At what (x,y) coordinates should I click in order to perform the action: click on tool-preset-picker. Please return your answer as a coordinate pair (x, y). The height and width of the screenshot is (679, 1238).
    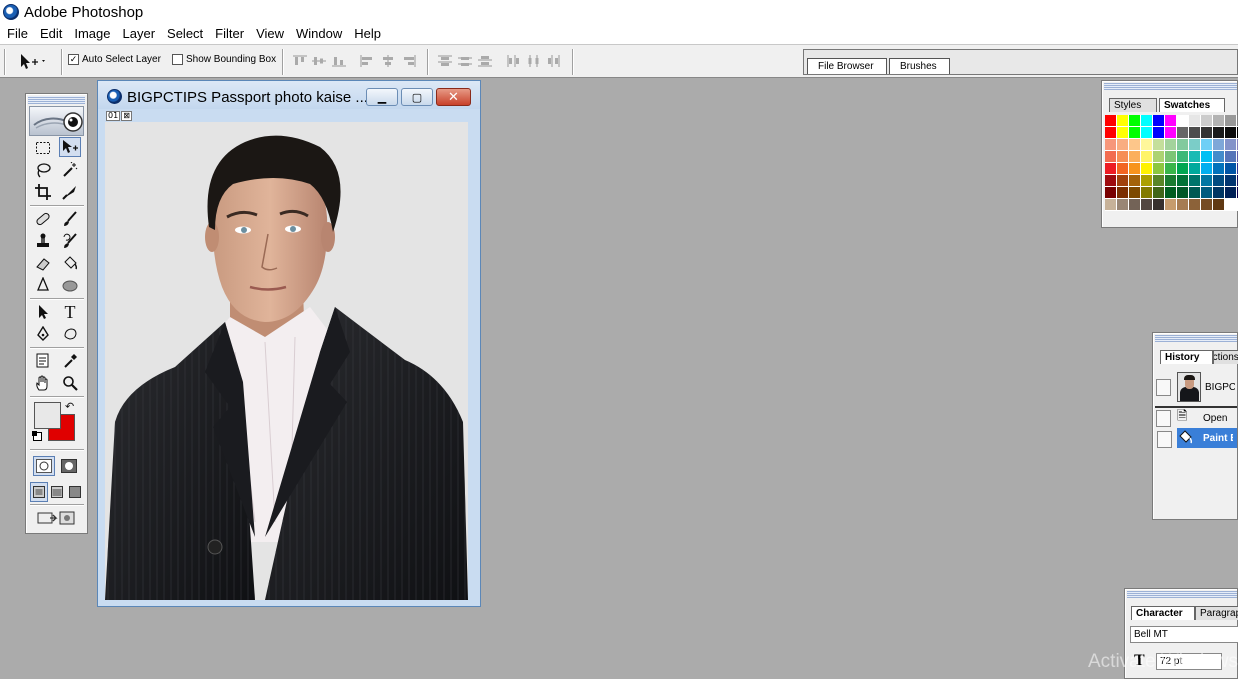
    Looking at the image, I should click on (33, 62).